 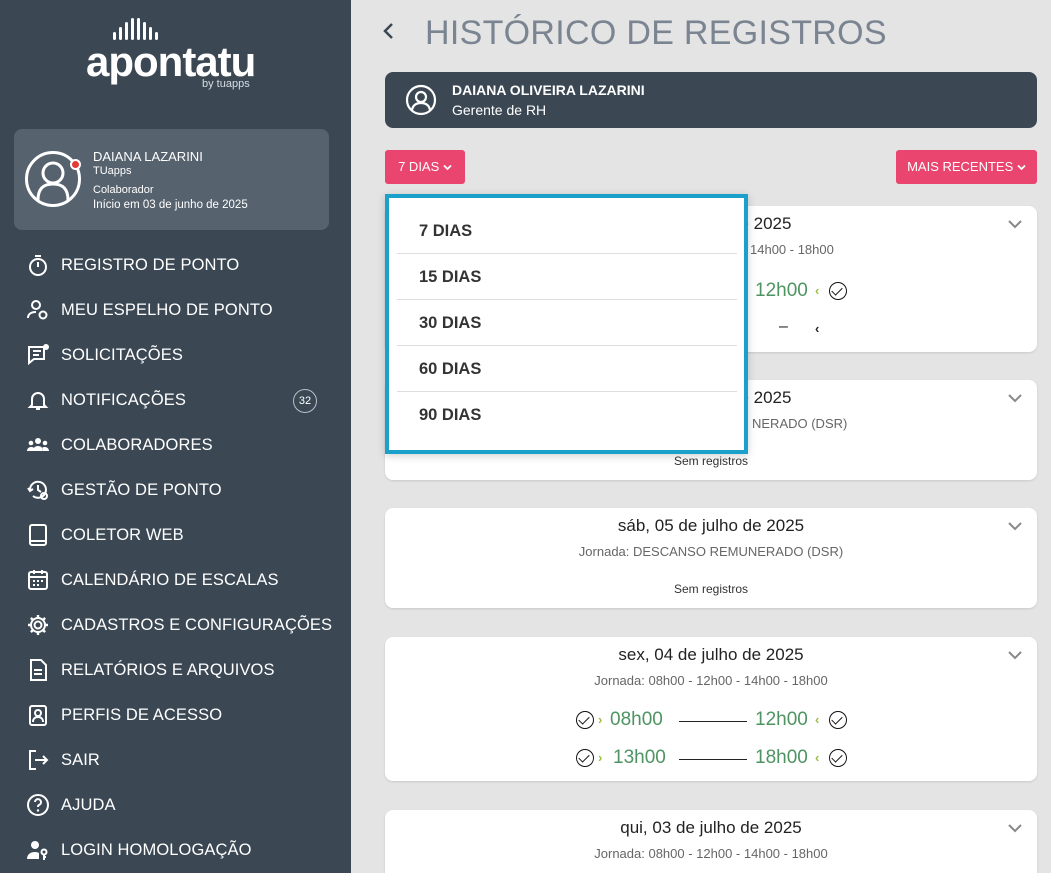 I want to click on sidebar-item-label: COLABORADORES, so click(x=137, y=445).